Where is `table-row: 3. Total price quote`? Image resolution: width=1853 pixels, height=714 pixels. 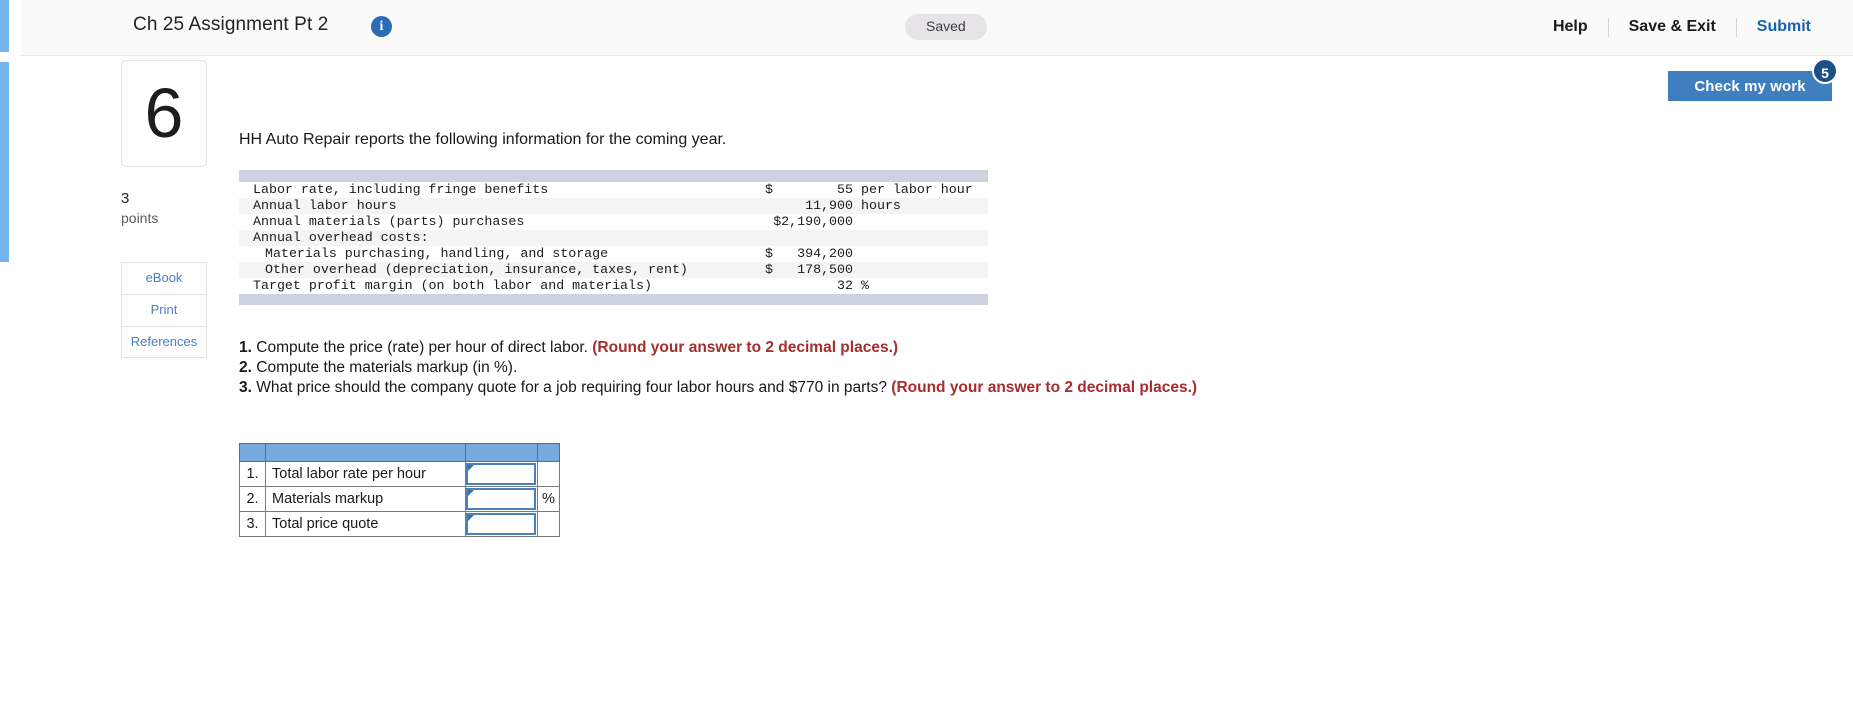
table-row: 3. Total price quote is located at coordinates (399, 524).